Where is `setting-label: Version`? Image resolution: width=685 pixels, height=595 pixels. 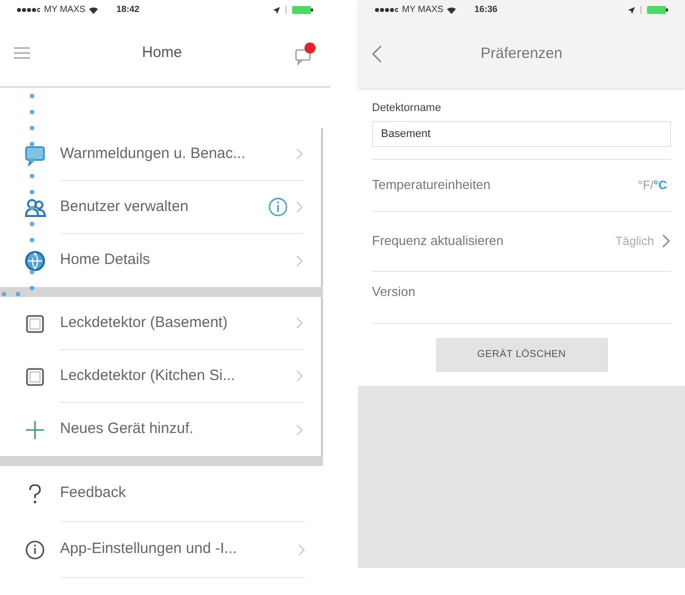
setting-label: Version is located at coordinates (394, 291).